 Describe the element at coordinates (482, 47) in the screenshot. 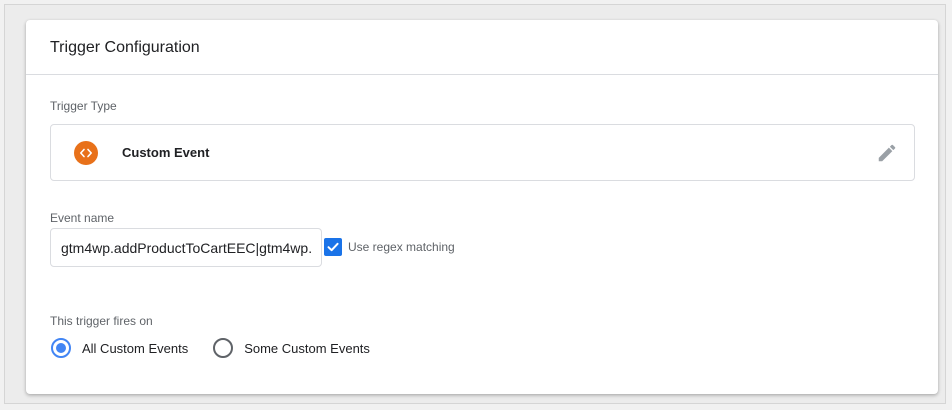

I see `card-header: Trigger Configuration` at that location.